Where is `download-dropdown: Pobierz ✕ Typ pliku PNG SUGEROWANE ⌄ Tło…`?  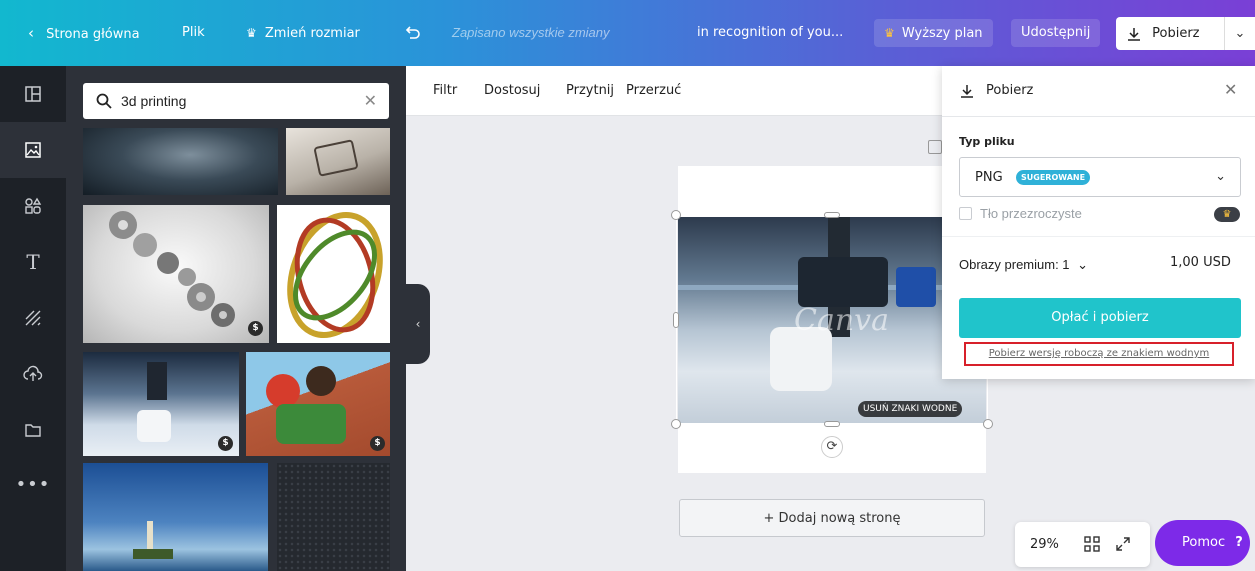
download-dropdown: Pobierz ✕ Typ pliku PNG SUGEROWANE ⌄ Tło… is located at coordinates (1098, 222).